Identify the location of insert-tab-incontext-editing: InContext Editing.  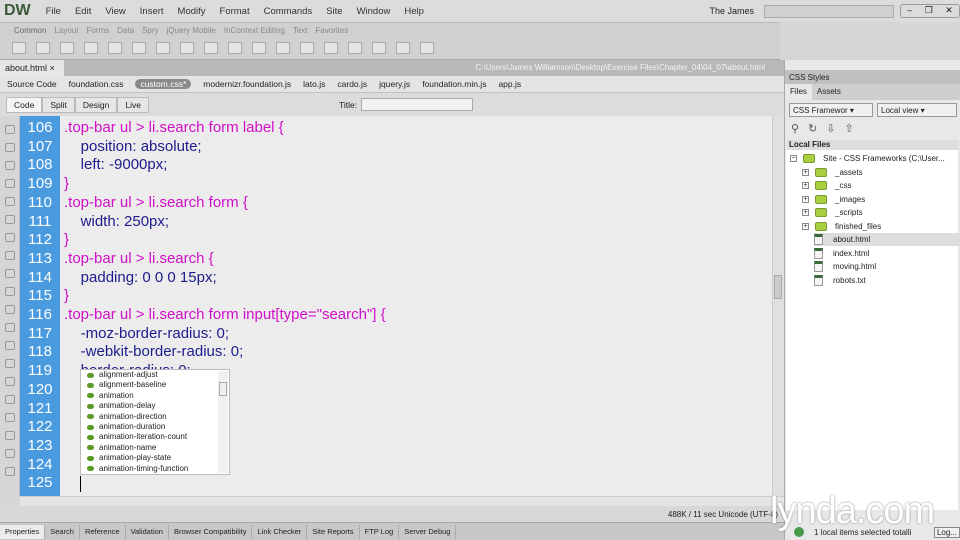
(254, 30).